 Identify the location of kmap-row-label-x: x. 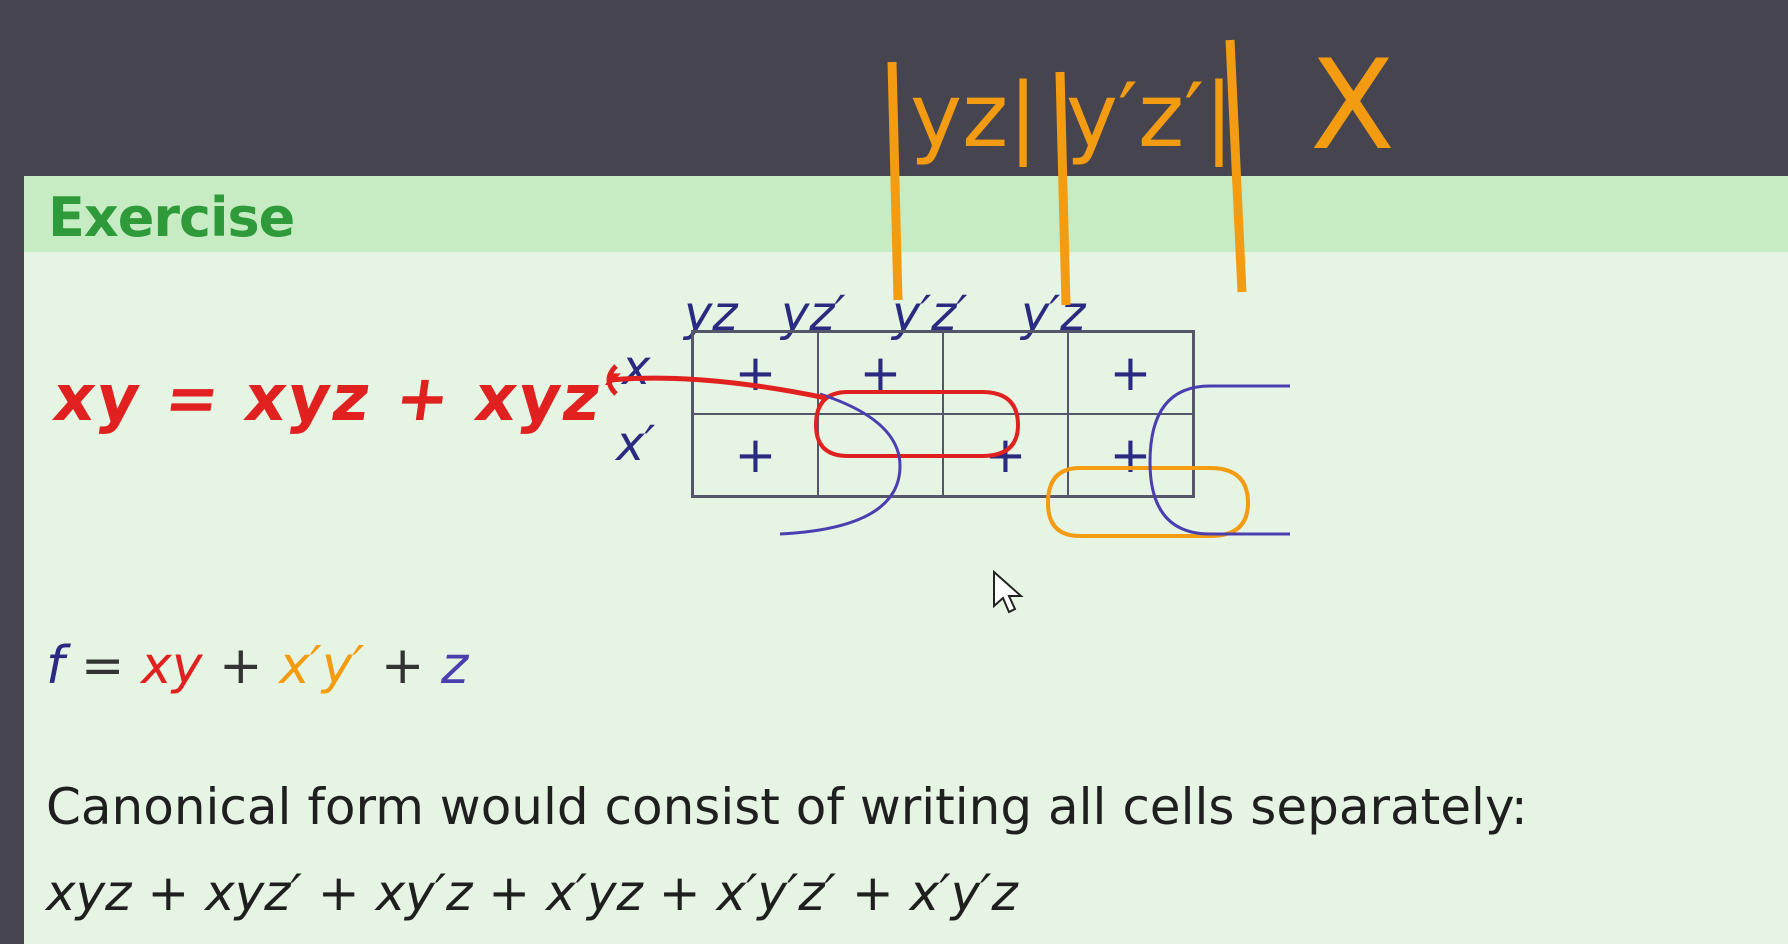
(636, 368).